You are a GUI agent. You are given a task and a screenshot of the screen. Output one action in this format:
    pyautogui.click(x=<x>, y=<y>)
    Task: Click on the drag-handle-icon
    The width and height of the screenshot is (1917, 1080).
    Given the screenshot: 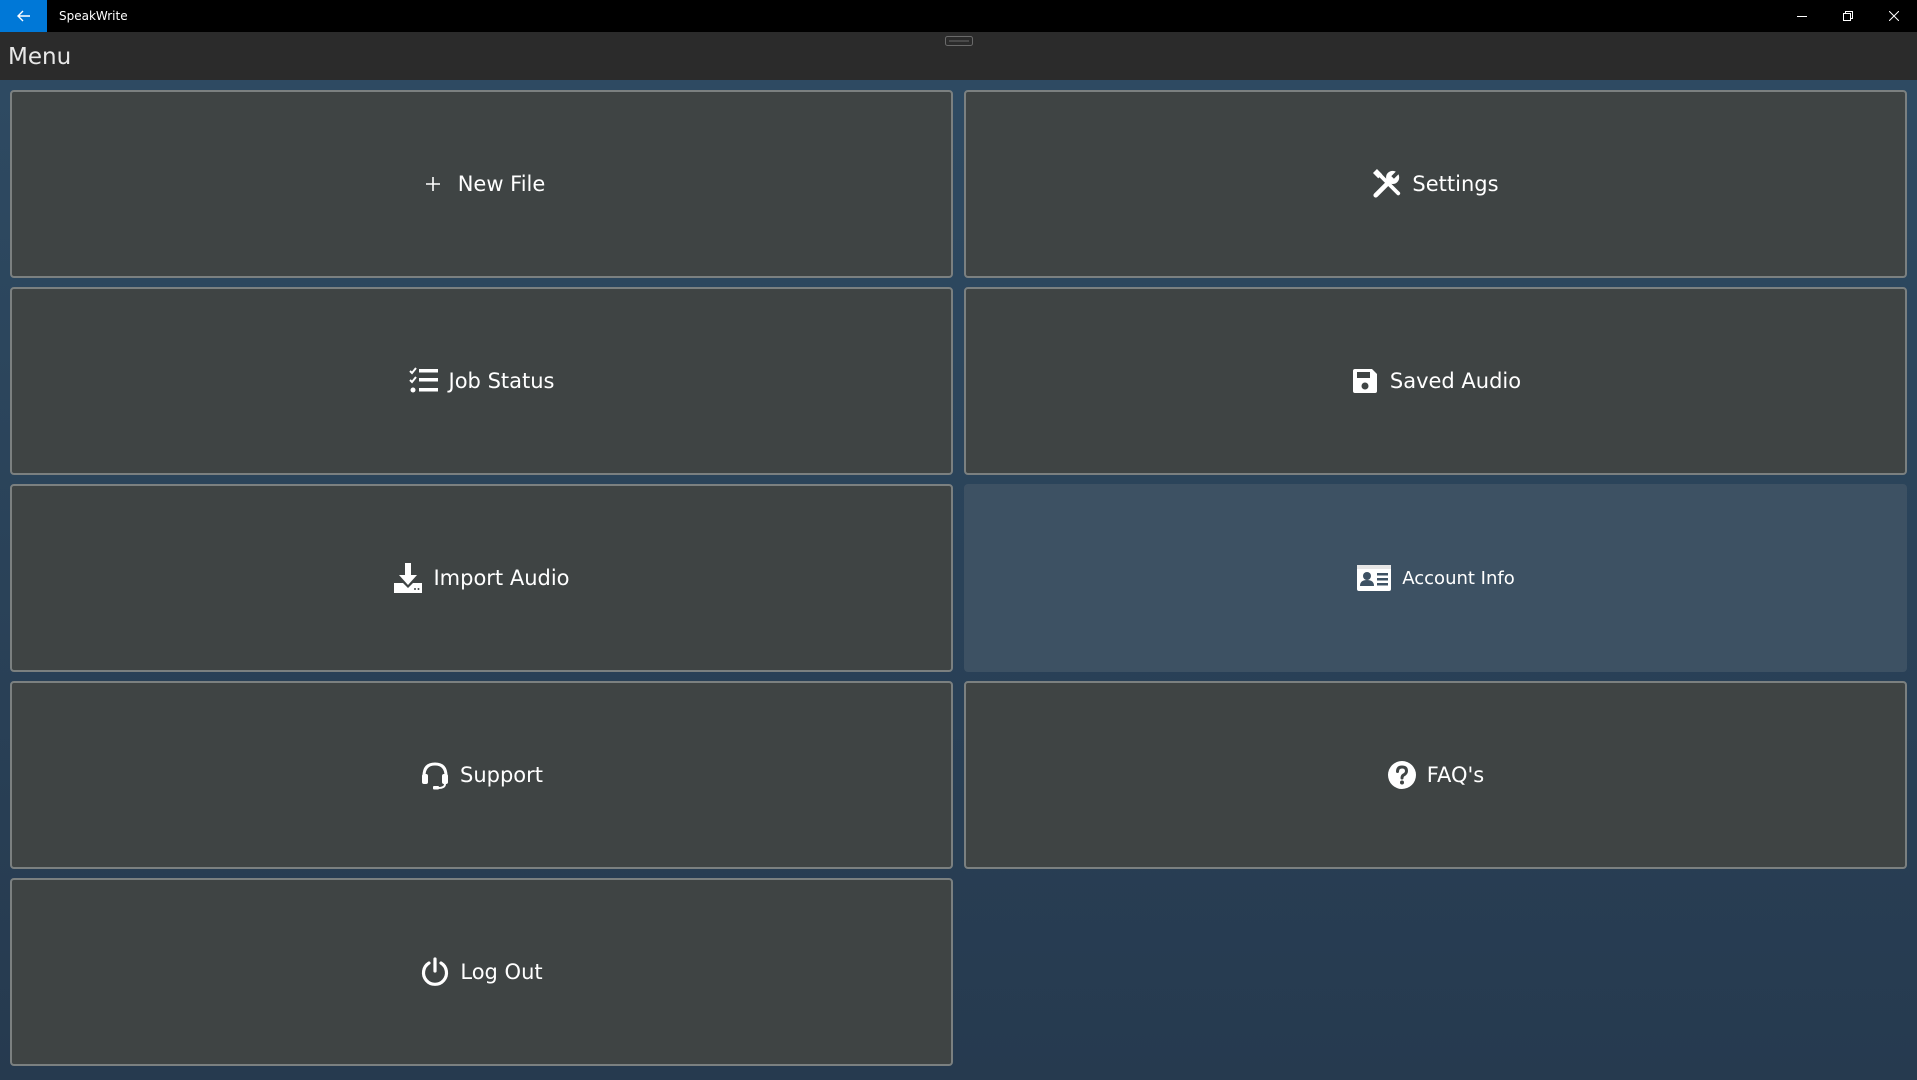 What is the action you would take?
    pyautogui.click(x=959, y=41)
    